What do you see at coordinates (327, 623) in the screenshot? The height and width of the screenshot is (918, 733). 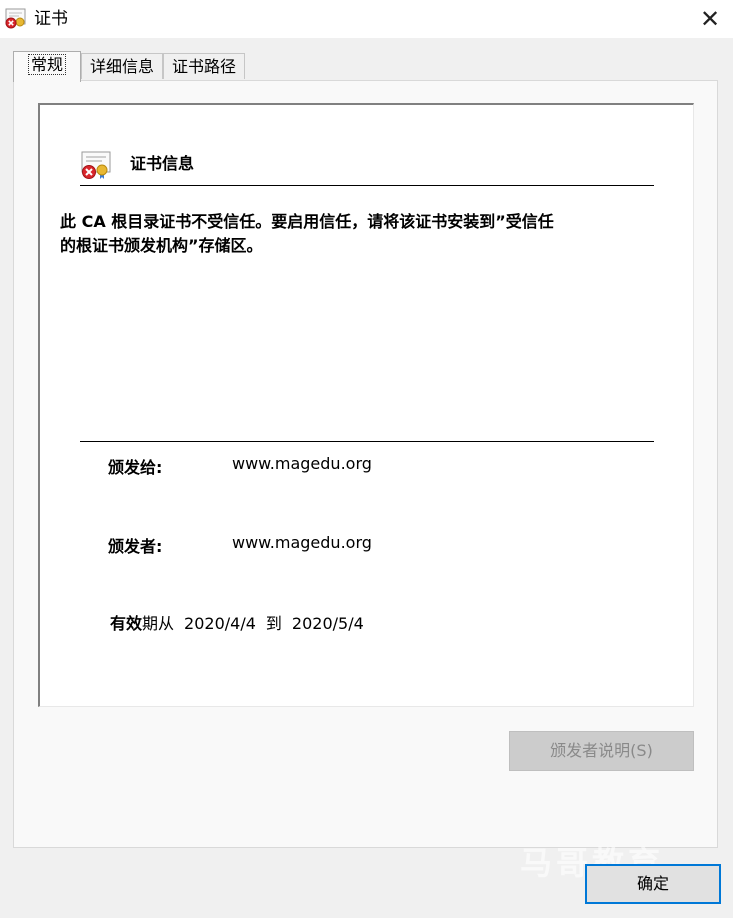 I see `valid-to: 2020/5/4` at bounding box center [327, 623].